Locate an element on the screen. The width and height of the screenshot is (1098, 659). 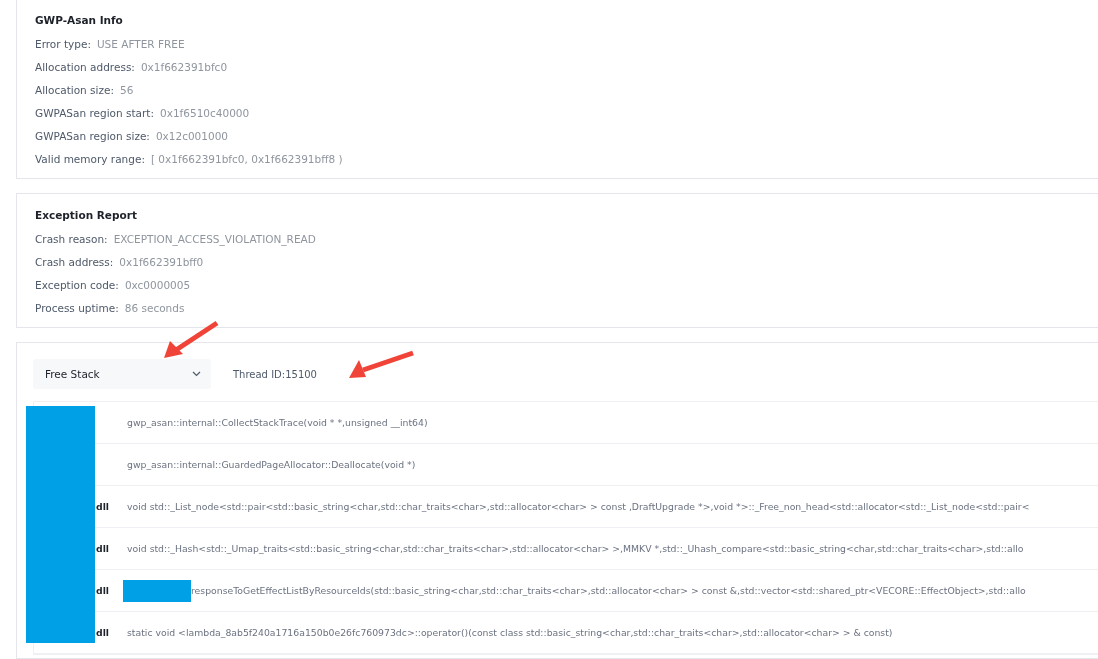
field-value: EXCEPTION_ACCESS_VIOLATION_READ is located at coordinates (214, 238).